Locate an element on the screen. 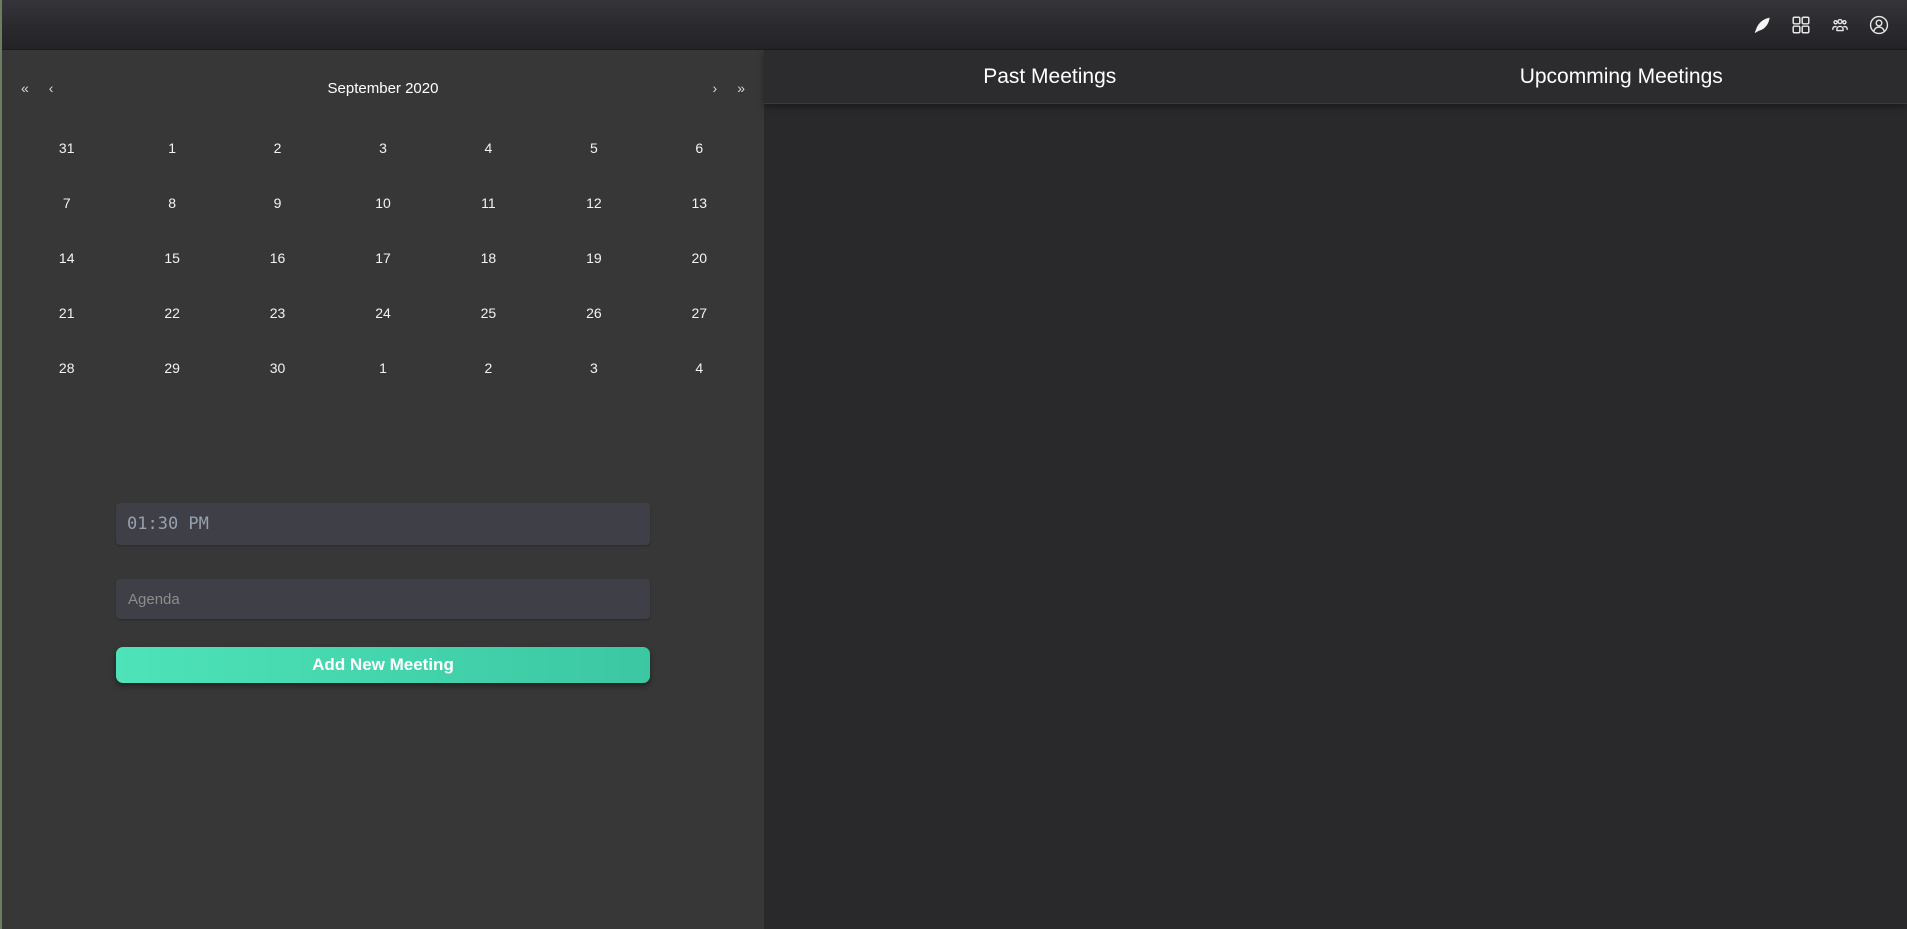 This screenshot has width=1907, height=929. calendar-day: 22 is located at coordinates (171, 312).